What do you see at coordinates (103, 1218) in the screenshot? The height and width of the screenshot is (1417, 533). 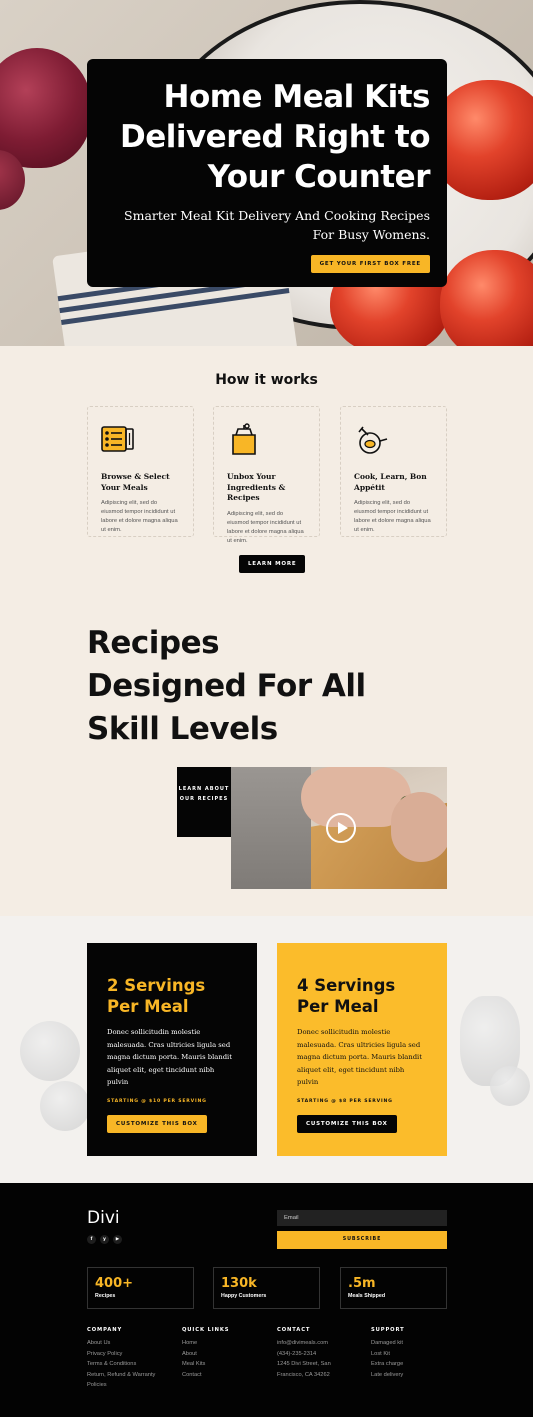 I see `logo: Divi` at bounding box center [103, 1218].